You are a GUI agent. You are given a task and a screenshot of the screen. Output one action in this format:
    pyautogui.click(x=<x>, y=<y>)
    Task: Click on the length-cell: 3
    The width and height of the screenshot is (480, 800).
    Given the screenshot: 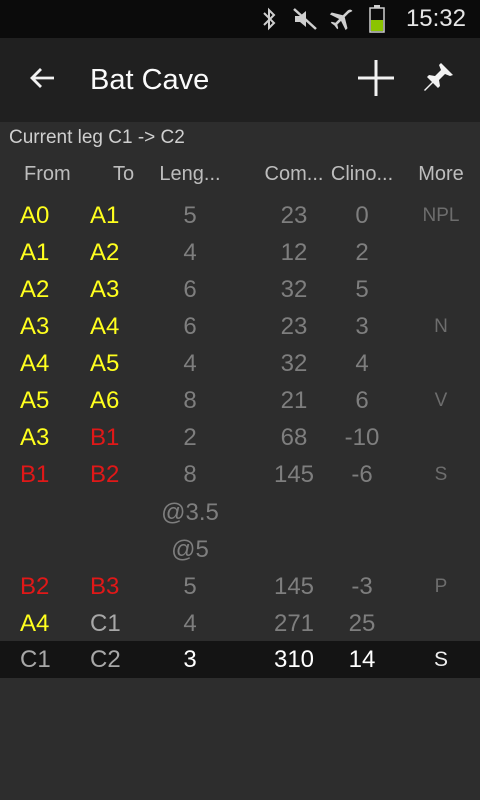 What is the action you would take?
    pyautogui.click(x=190, y=659)
    